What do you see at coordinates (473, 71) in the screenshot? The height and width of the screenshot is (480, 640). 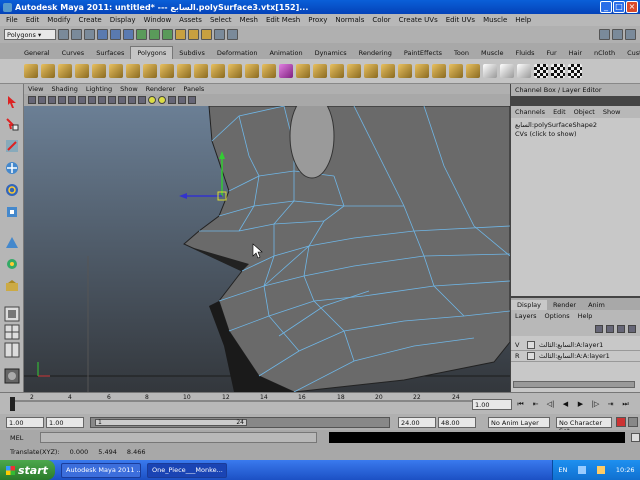 I see `bevel-icon` at bounding box center [473, 71].